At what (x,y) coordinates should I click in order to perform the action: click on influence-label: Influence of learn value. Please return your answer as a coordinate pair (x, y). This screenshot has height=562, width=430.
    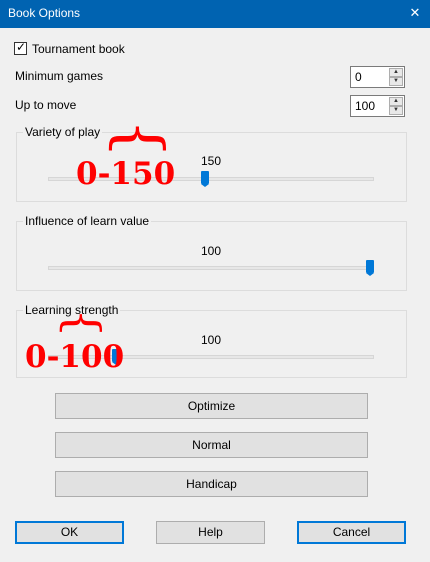
    Looking at the image, I should click on (87, 221).